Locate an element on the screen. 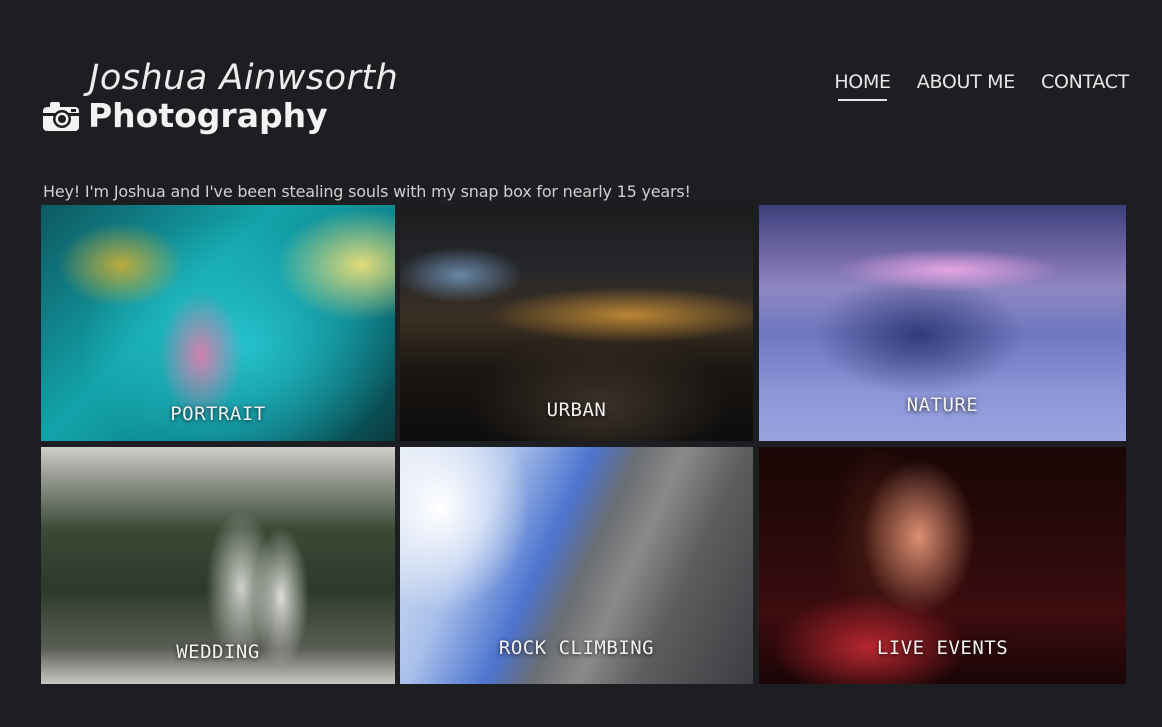  gallery-tile-live-events: LIVE EVENTS is located at coordinates (942, 565).